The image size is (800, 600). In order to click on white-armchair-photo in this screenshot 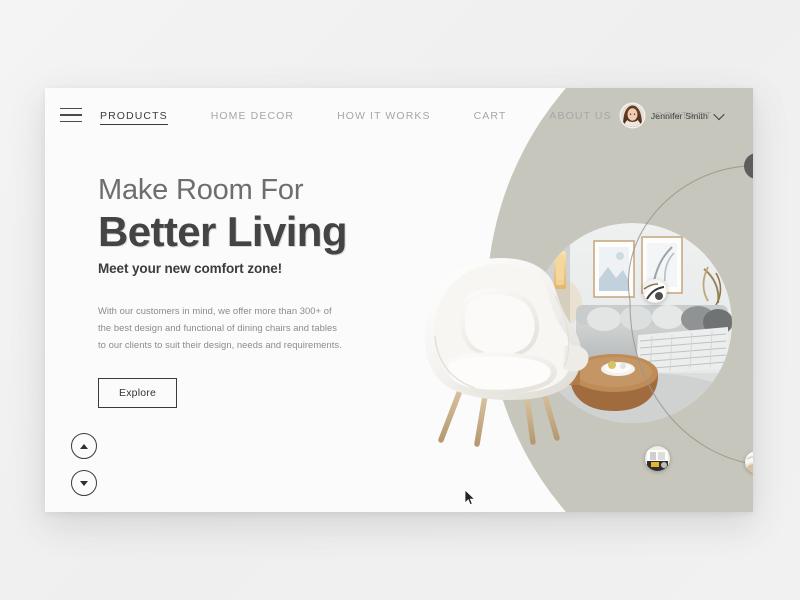, I will do `click(505, 350)`.